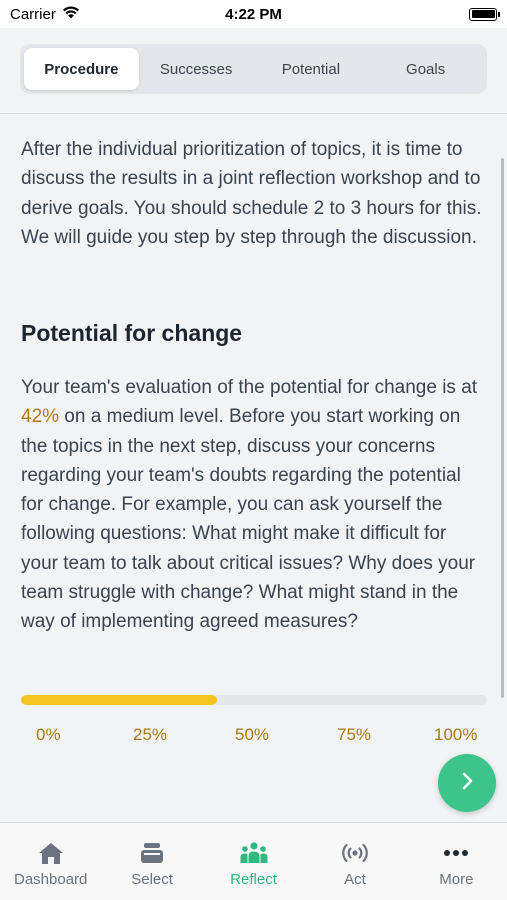  I want to click on progress-fill, so click(119, 700).